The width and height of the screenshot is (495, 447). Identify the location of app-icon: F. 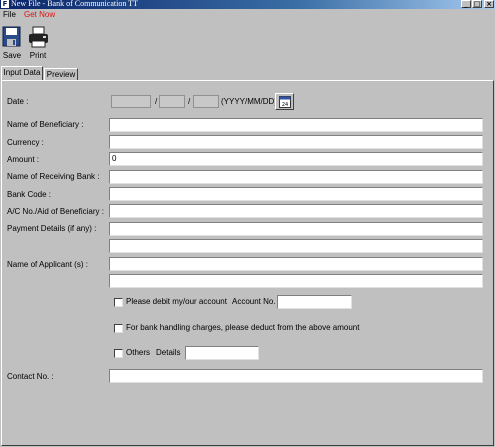
(5, 4).